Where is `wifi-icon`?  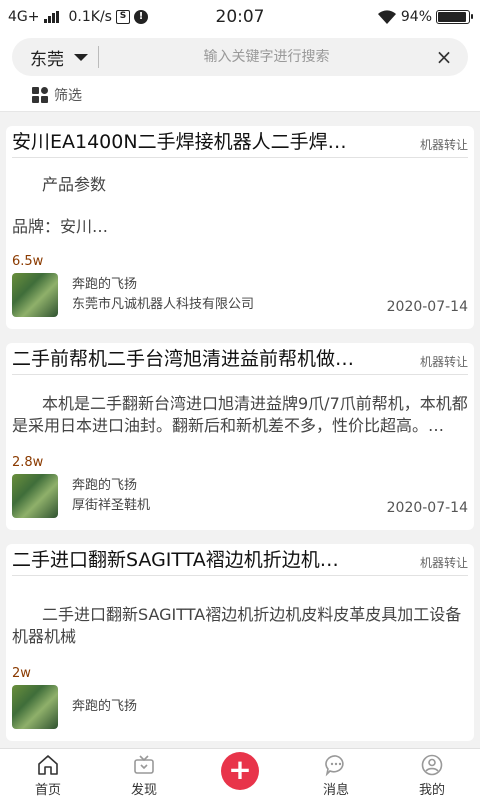
wifi-icon is located at coordinates (386, 17).